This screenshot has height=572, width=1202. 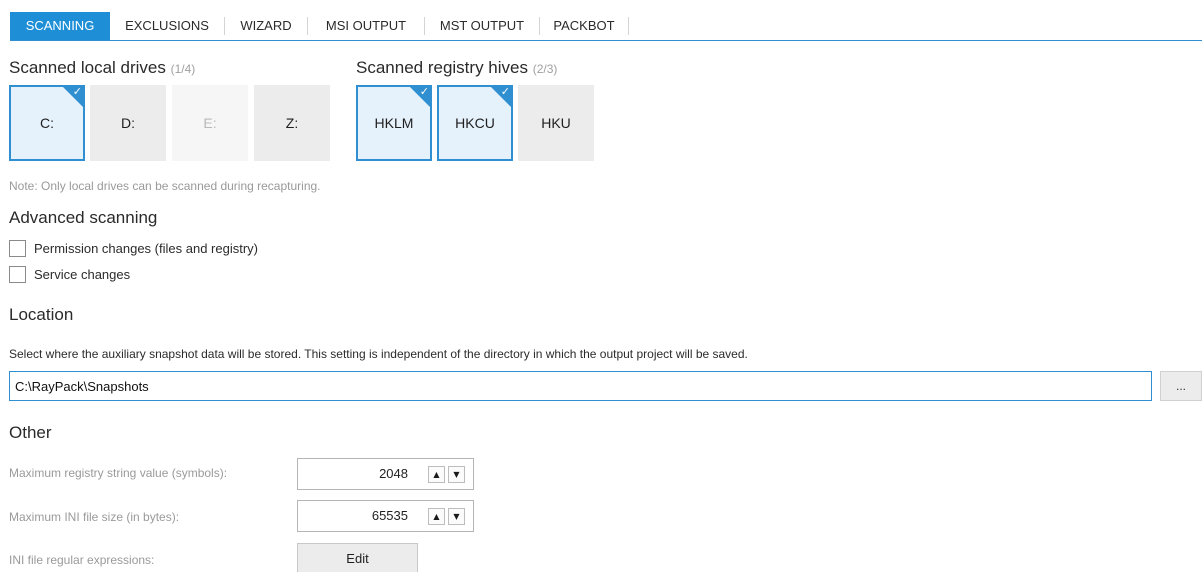 I want to click on hive-tile-hku: HKU, so click(x=556, y=123).